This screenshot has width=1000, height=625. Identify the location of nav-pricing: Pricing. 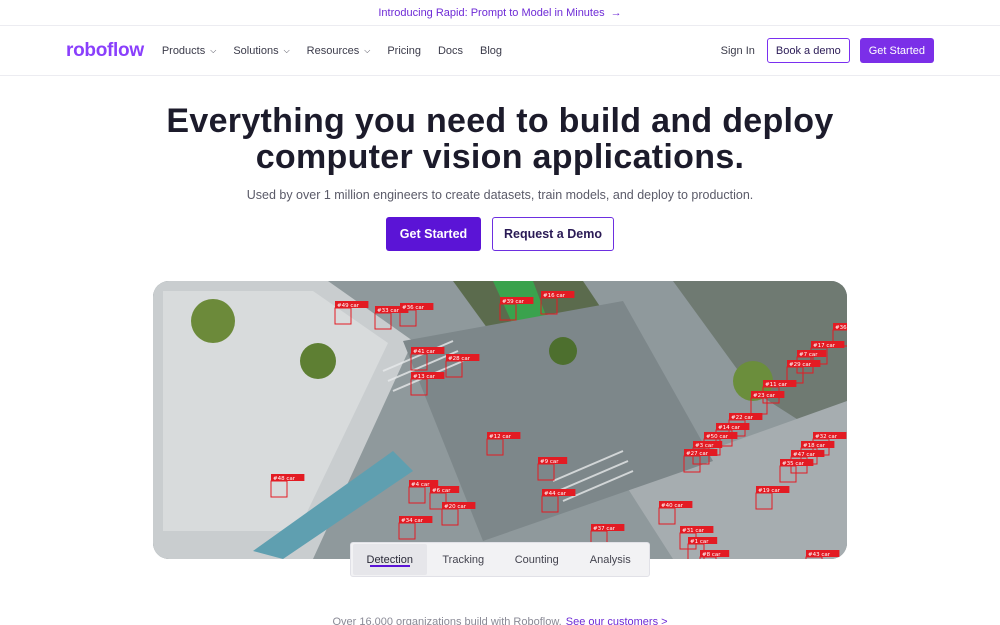
(404, 51).